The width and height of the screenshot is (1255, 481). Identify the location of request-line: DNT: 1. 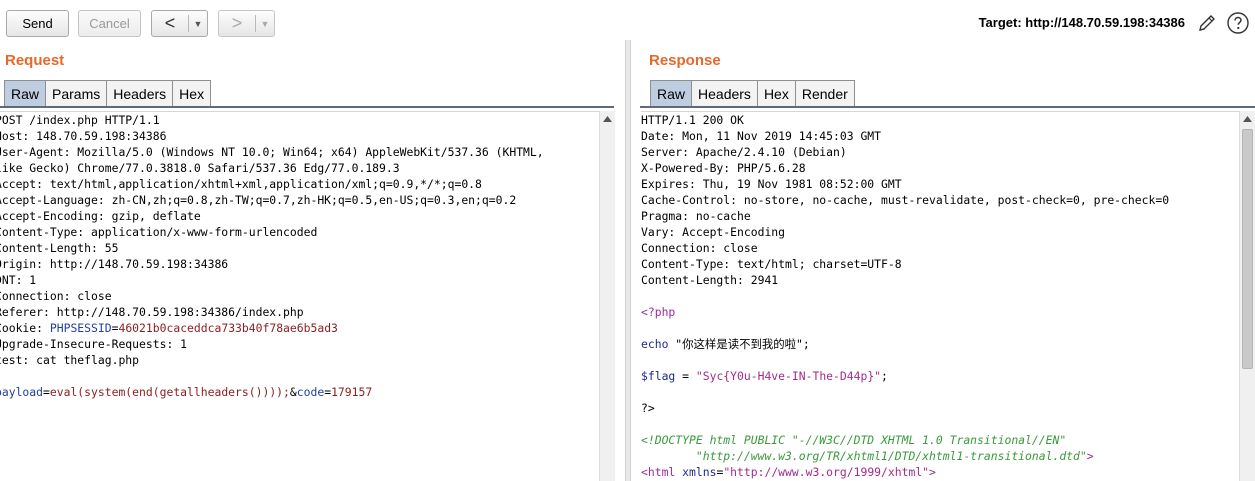
(18, 280).